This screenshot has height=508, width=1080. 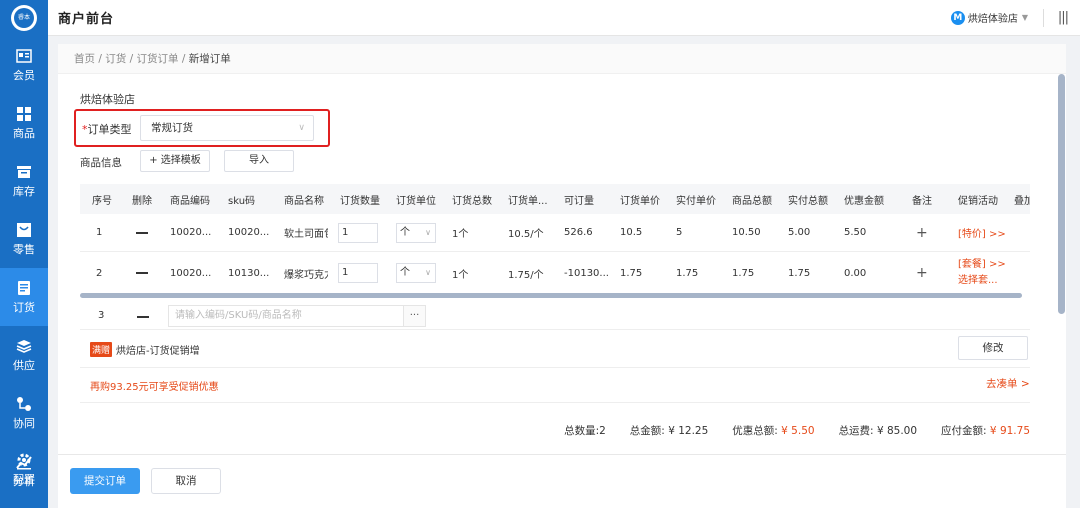 What do you see at coordinates (360, 201) in the screenshot?
I see `col-qty: 订货数量` at bounding box center [360, 201].